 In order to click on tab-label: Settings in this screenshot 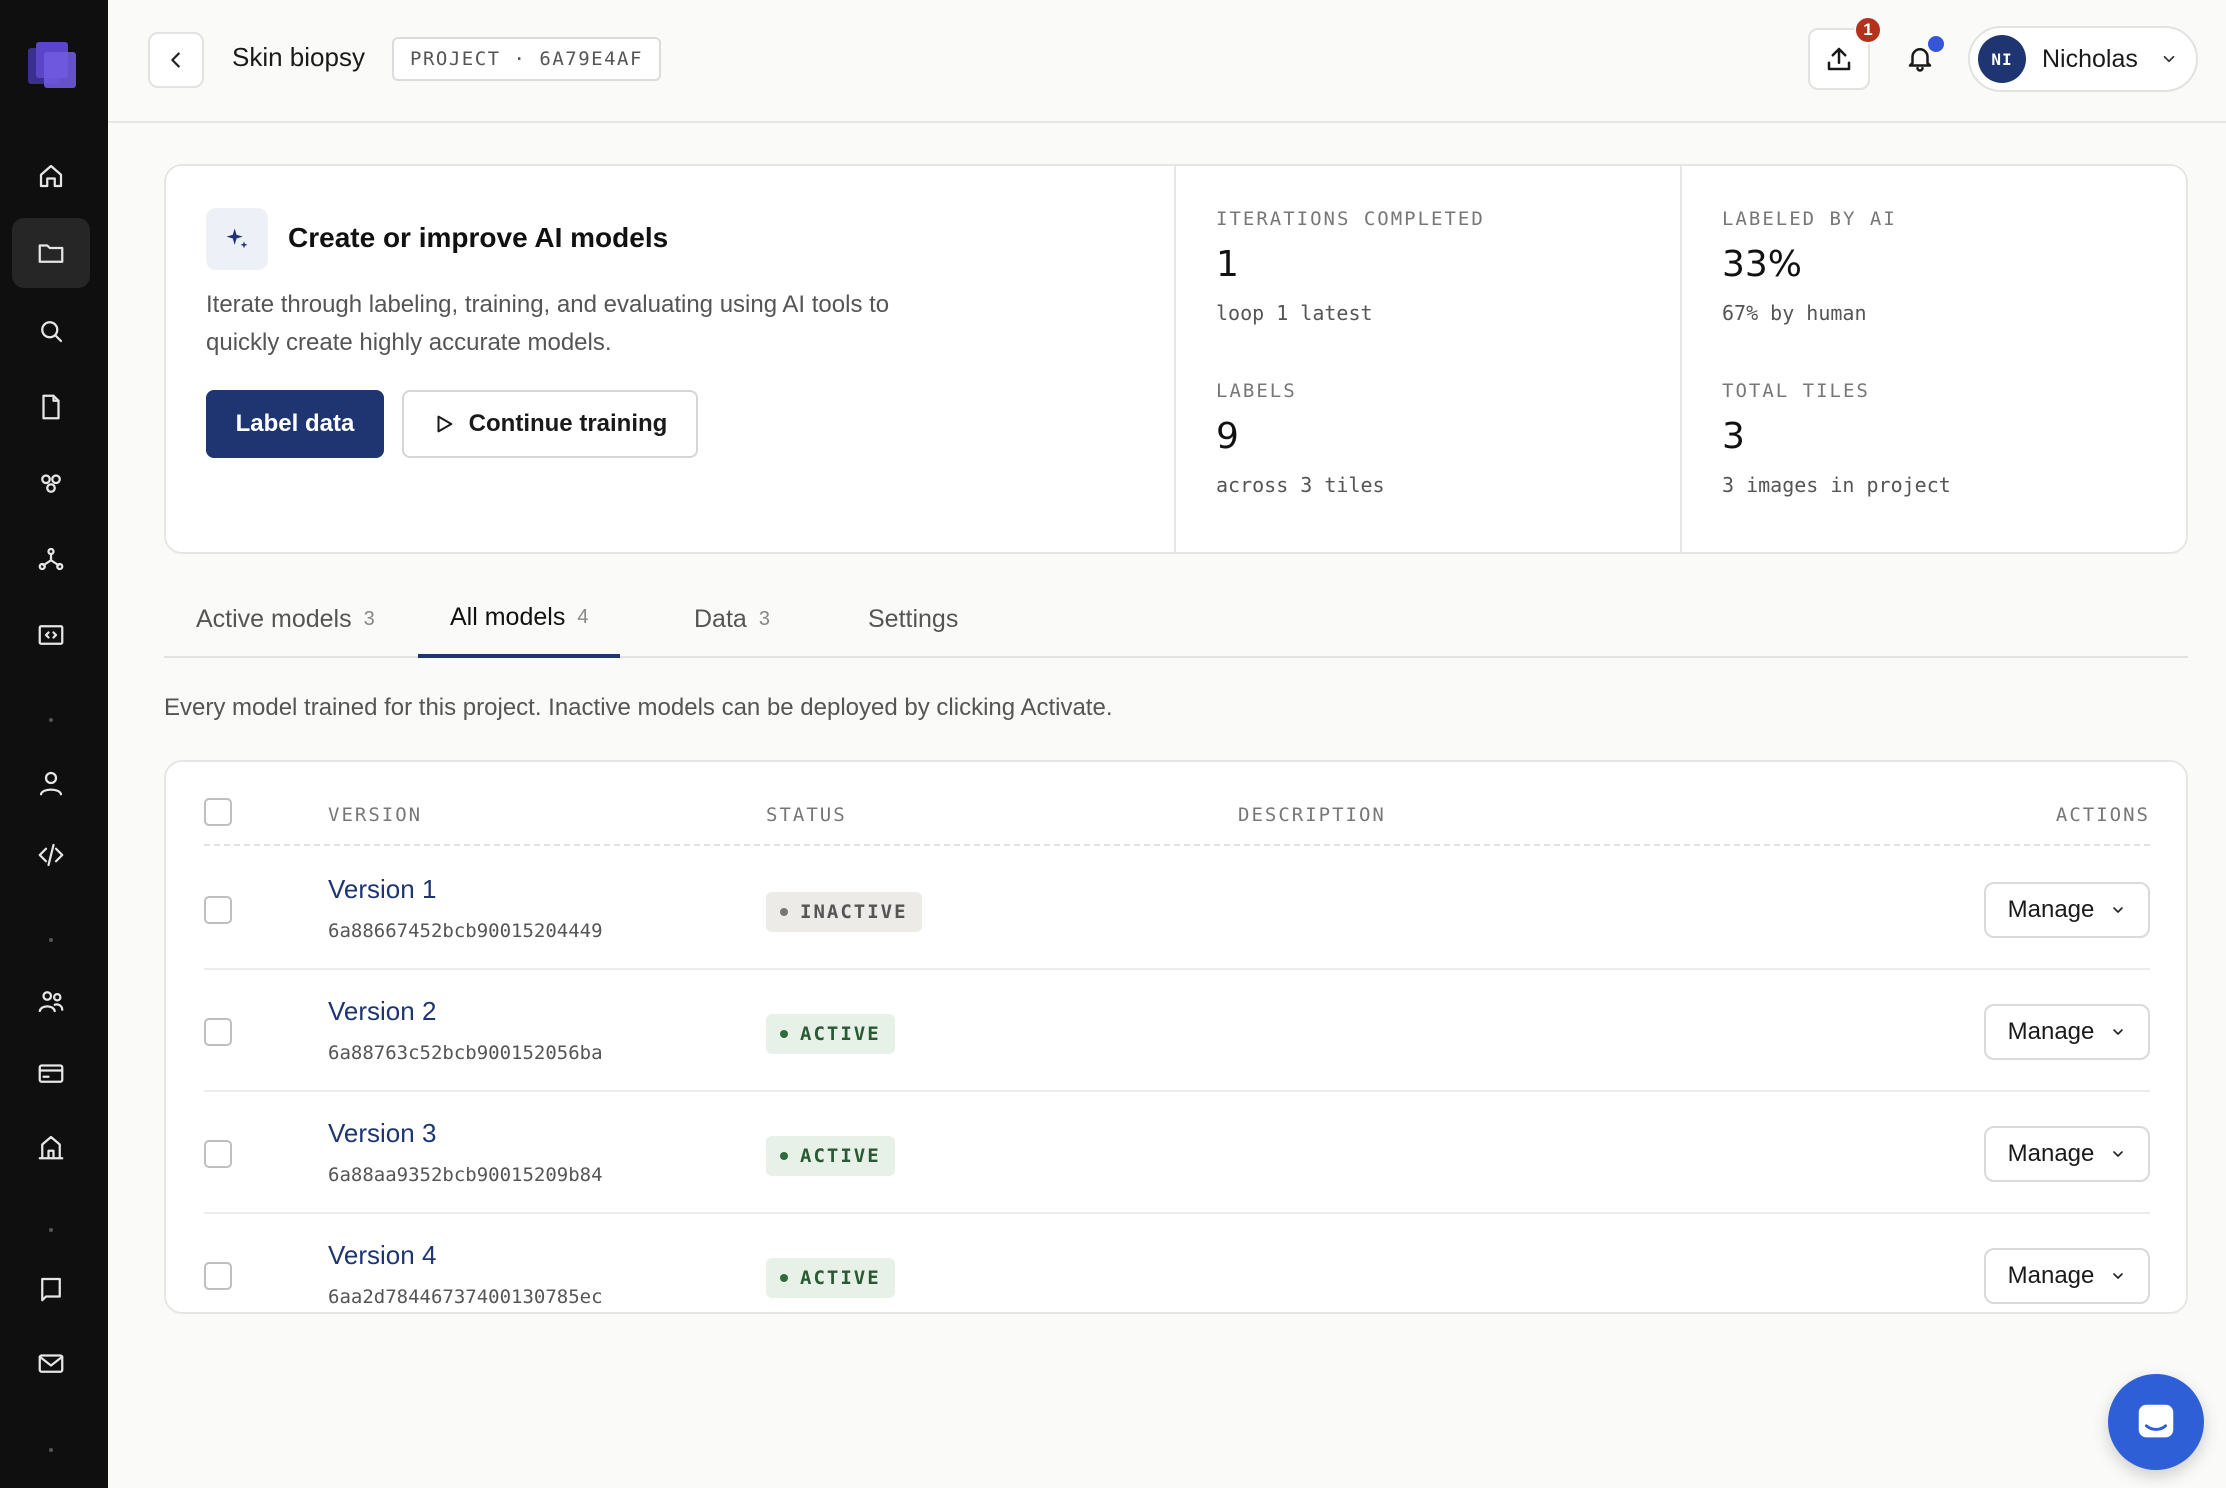, I will do `click(913, 618)`.